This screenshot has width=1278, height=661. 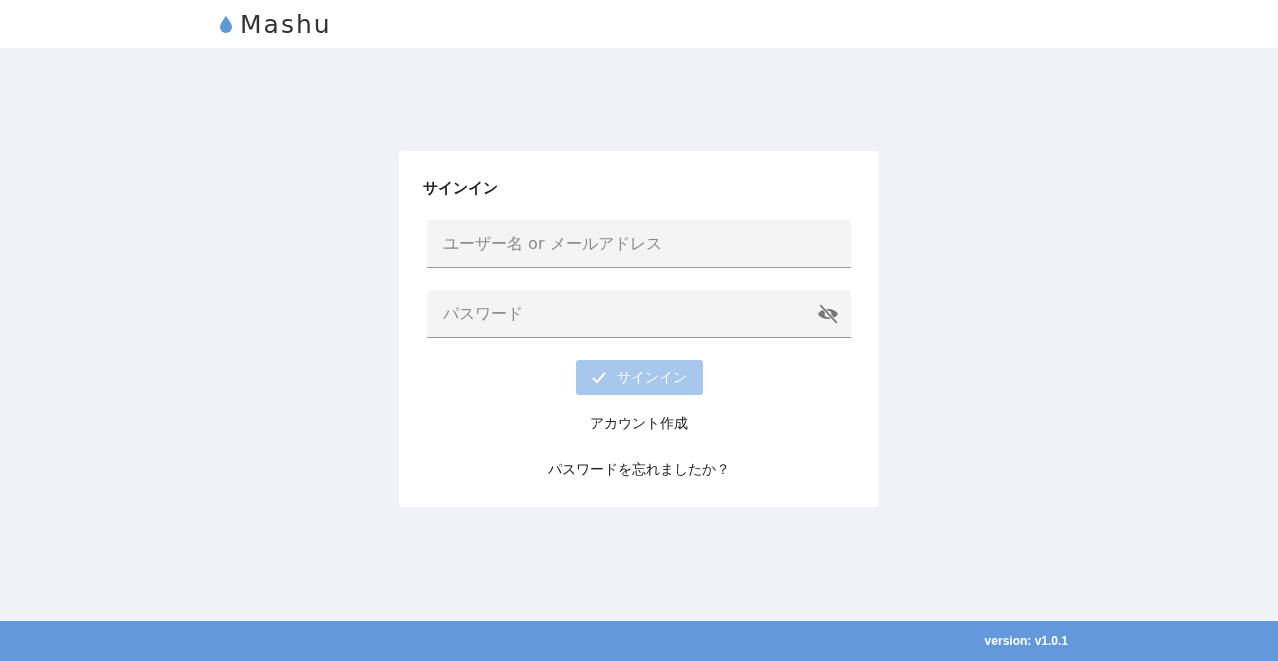 I want to click on drop-icon, so click(x=226, y=24).